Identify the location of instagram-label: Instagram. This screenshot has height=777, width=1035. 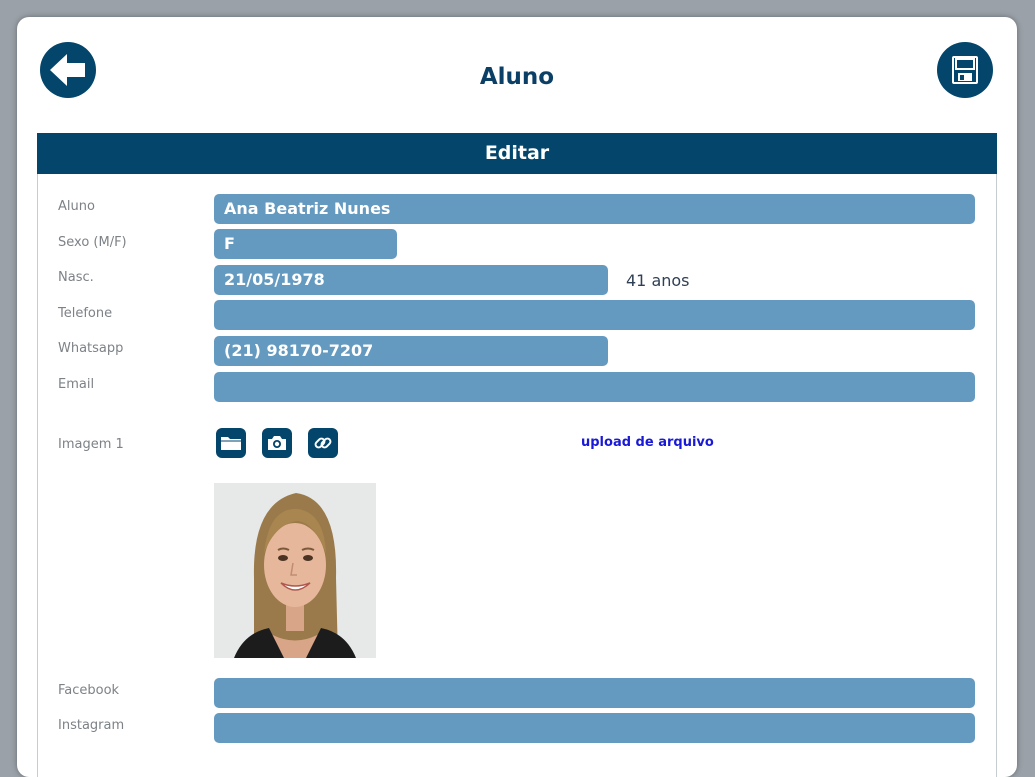
(91, 725).